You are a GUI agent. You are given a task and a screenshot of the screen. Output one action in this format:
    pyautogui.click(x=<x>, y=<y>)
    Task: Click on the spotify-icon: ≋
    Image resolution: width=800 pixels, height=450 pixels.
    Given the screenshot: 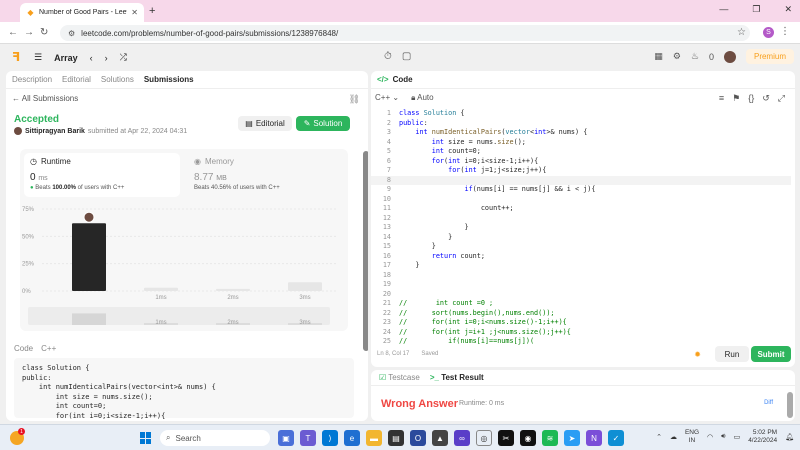 What is the action you would take?
    pyautogui.click(x=550, y=438)
    